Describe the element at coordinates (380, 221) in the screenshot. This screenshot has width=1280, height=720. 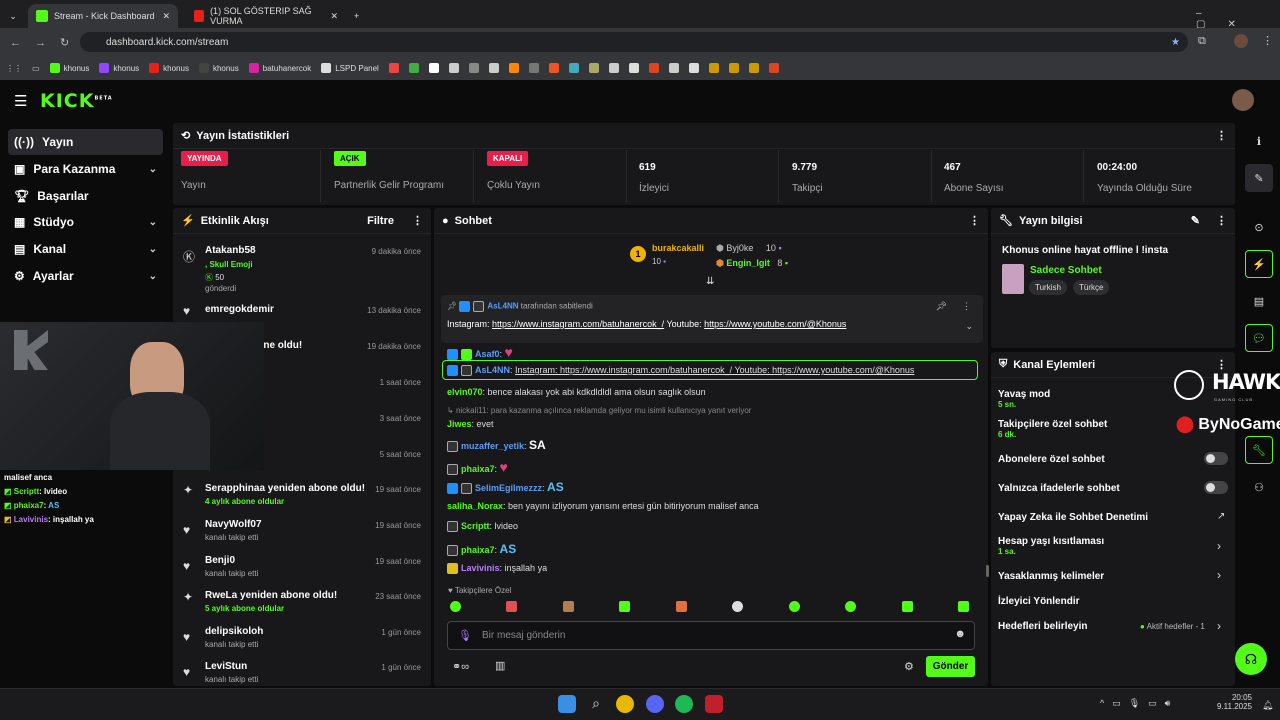
I see `filter-button: Filtre` at that location.